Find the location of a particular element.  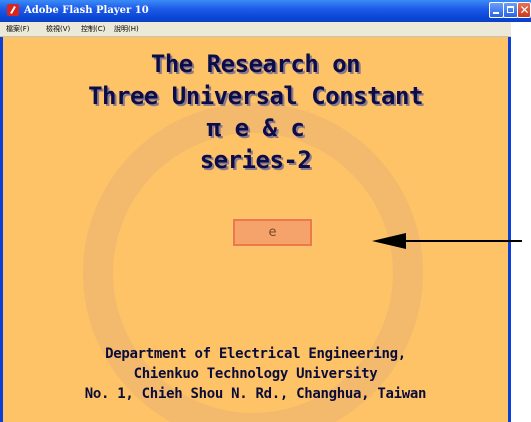

close-button: ✕ is located at coordinates (524, 10).